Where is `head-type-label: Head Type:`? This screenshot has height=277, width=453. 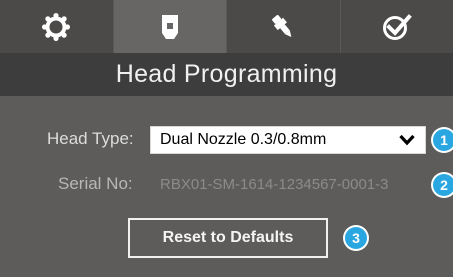
head-type-label: Head Type: is located at coordinates (90, 138).